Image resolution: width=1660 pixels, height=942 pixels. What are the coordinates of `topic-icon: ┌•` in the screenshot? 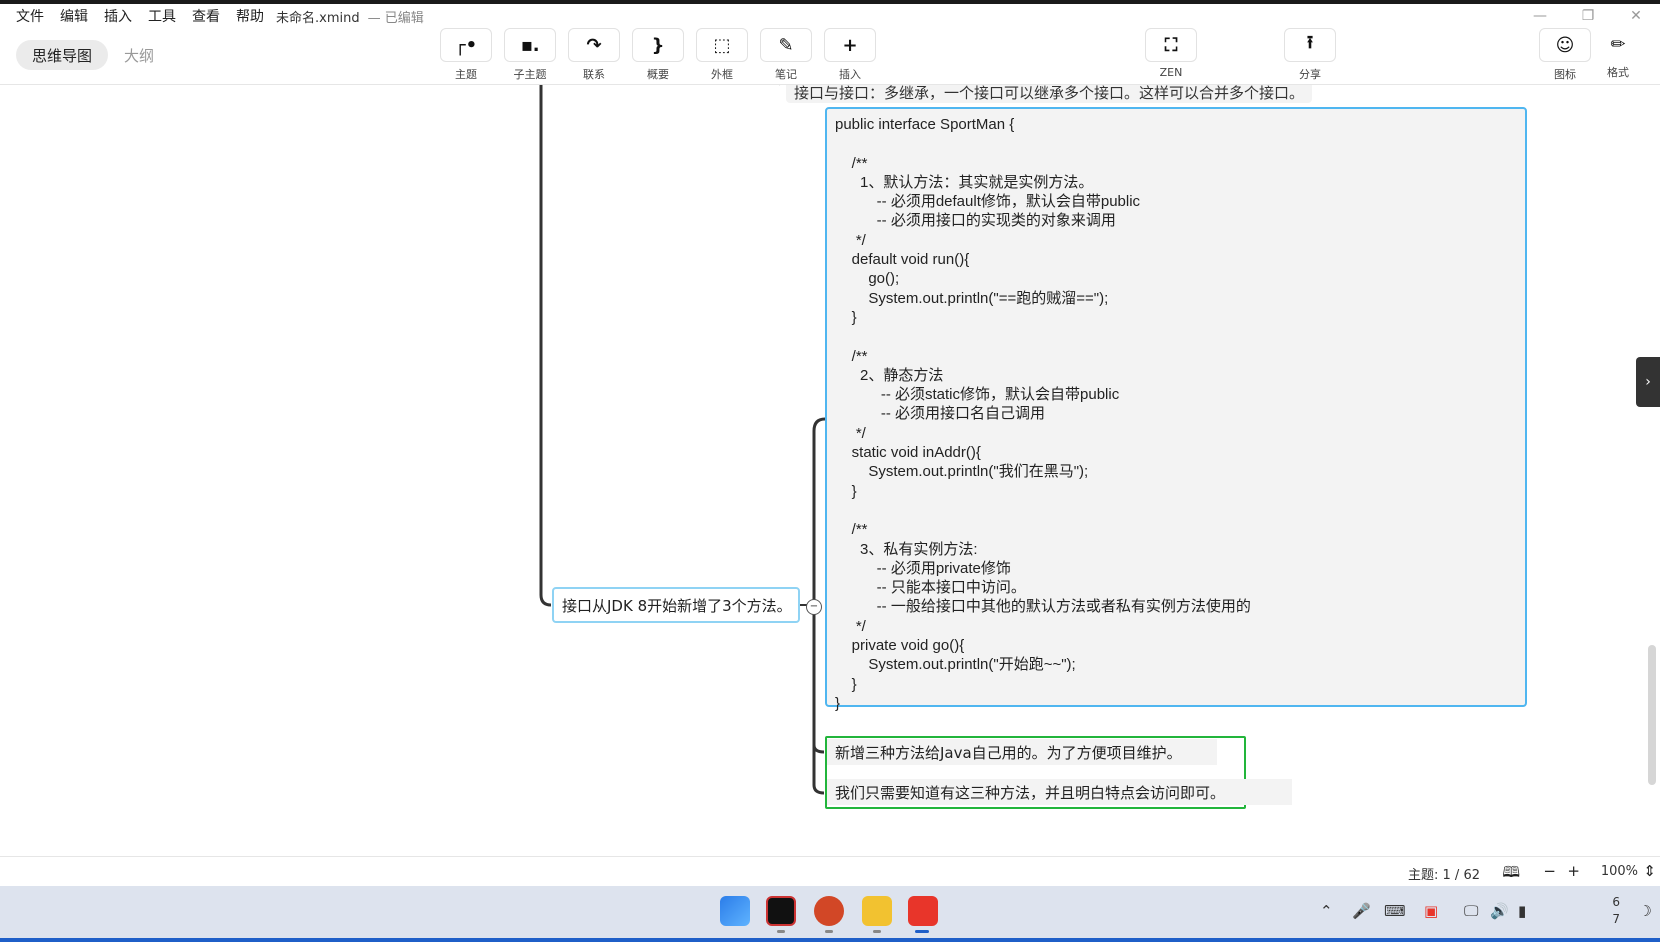 It's located at (466, 45).